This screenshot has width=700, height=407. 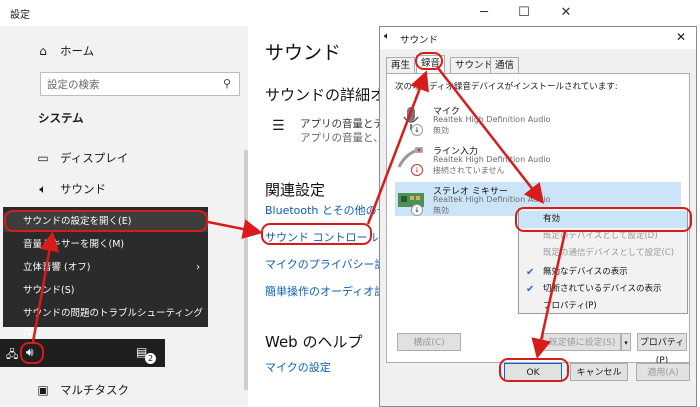 What do you see at coordinates (397, 147) in the screenshot?
I see `arrow-link-to-tab` at bounding box center [397, 147].